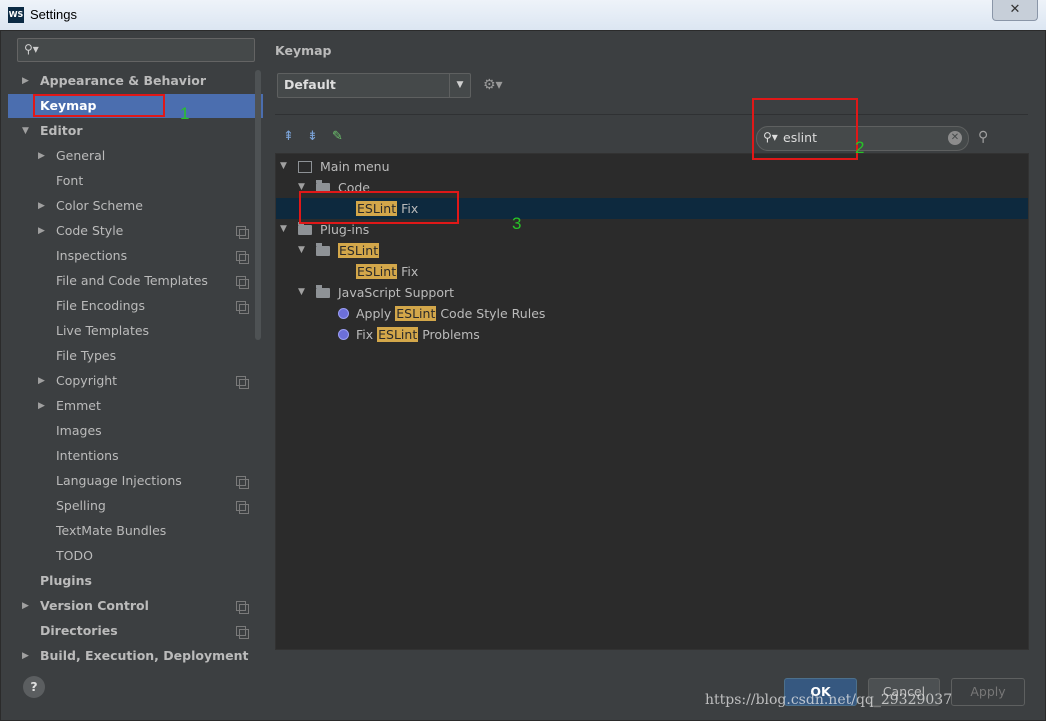 This screenshot has width=1046, height=721. What do you see at coordinates (132, 280) in the screenshot?
I see `sidebar-item-label: File and Code Templates` at bounding box center [132, 280].